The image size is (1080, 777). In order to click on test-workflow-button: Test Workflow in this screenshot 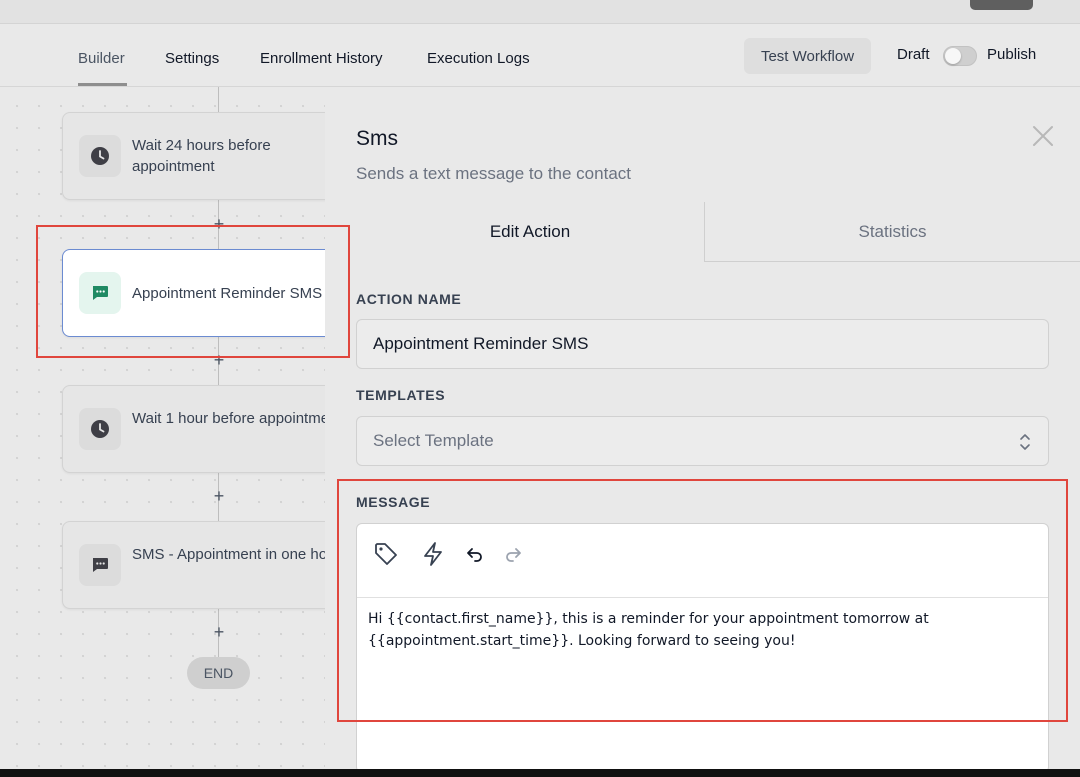, I will do `click(807, 56)`.